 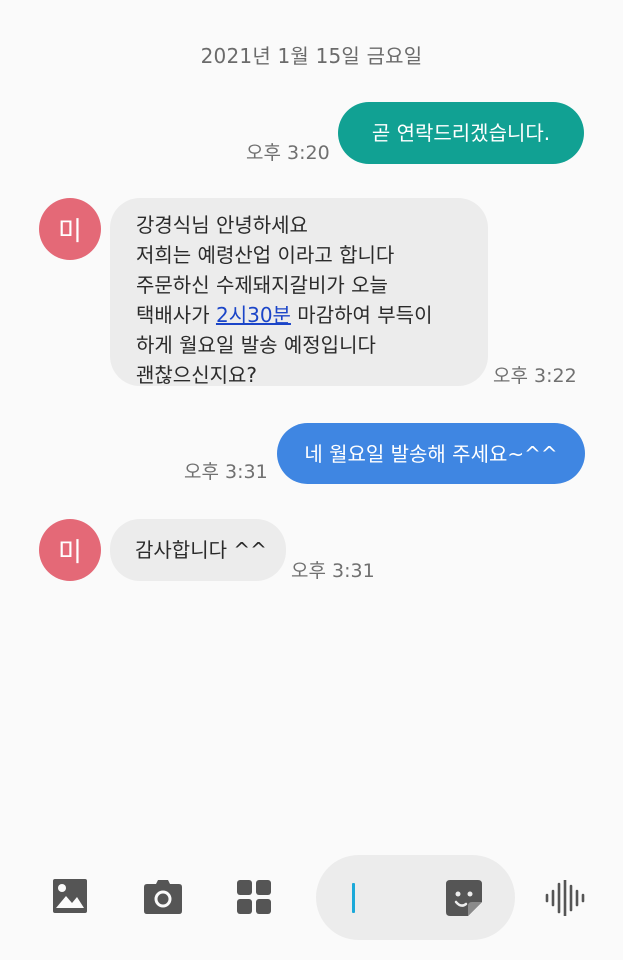 I want to click on sticker-icon, so click(x=464, y=898).